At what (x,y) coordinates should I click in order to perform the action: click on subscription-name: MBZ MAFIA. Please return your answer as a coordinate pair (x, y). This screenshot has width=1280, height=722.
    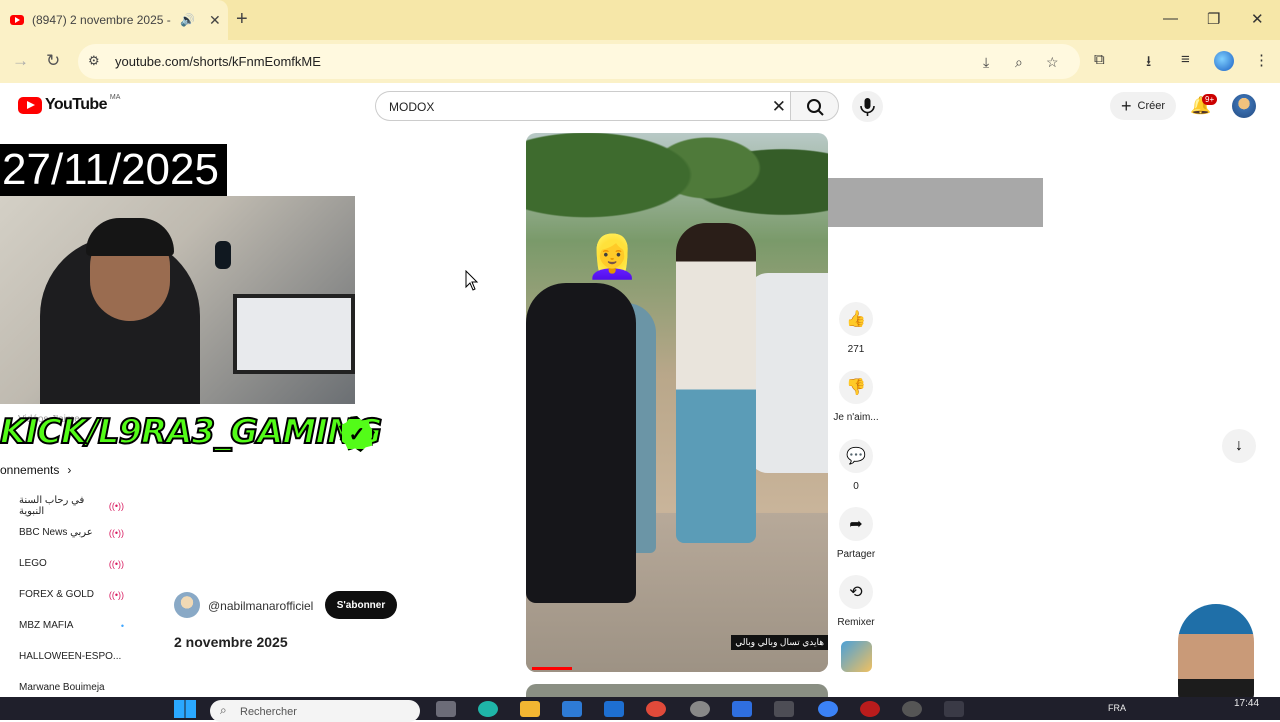
    Looking at the image, I should click on (46, 625).